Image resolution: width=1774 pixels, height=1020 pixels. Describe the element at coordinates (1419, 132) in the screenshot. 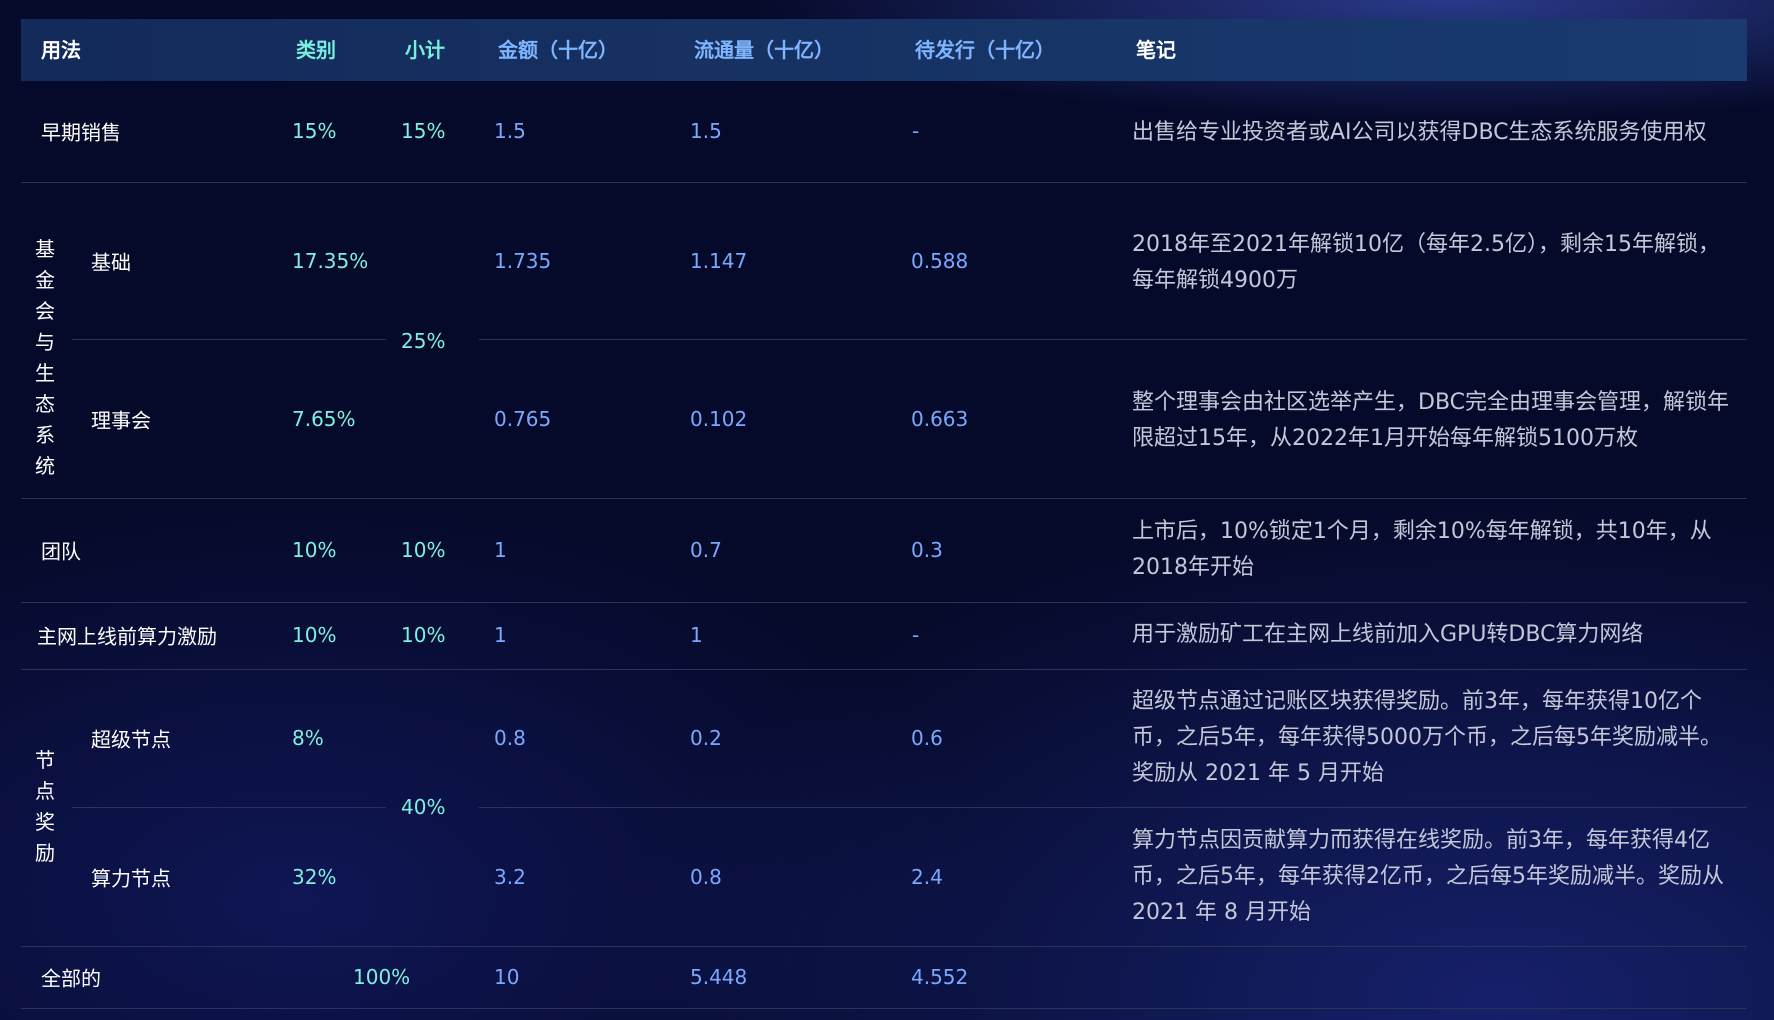

I see `note-cell: 出售给专业投资者或AI公司以获得DBC生态系统服务使用权` at that location.